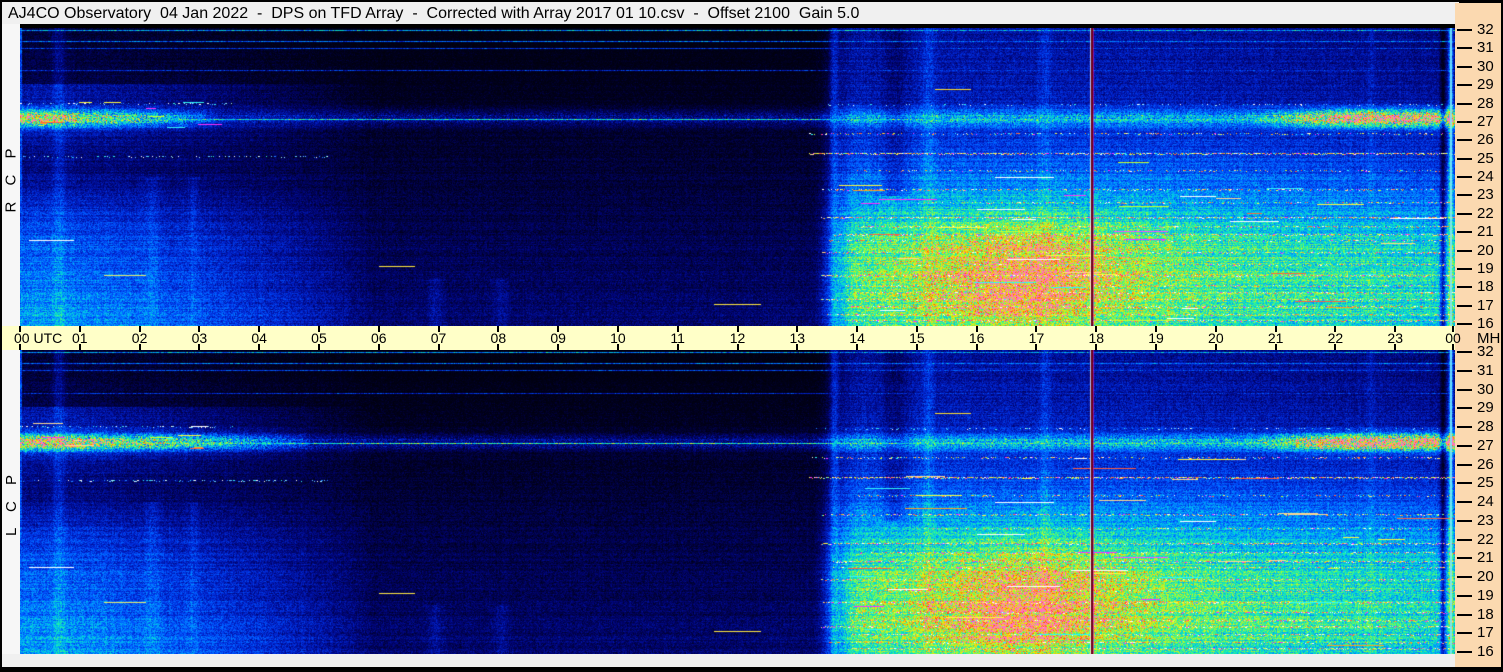 The image size is (1503, 672). I want to click on time-tick-label: 00, so click(1453, 338).